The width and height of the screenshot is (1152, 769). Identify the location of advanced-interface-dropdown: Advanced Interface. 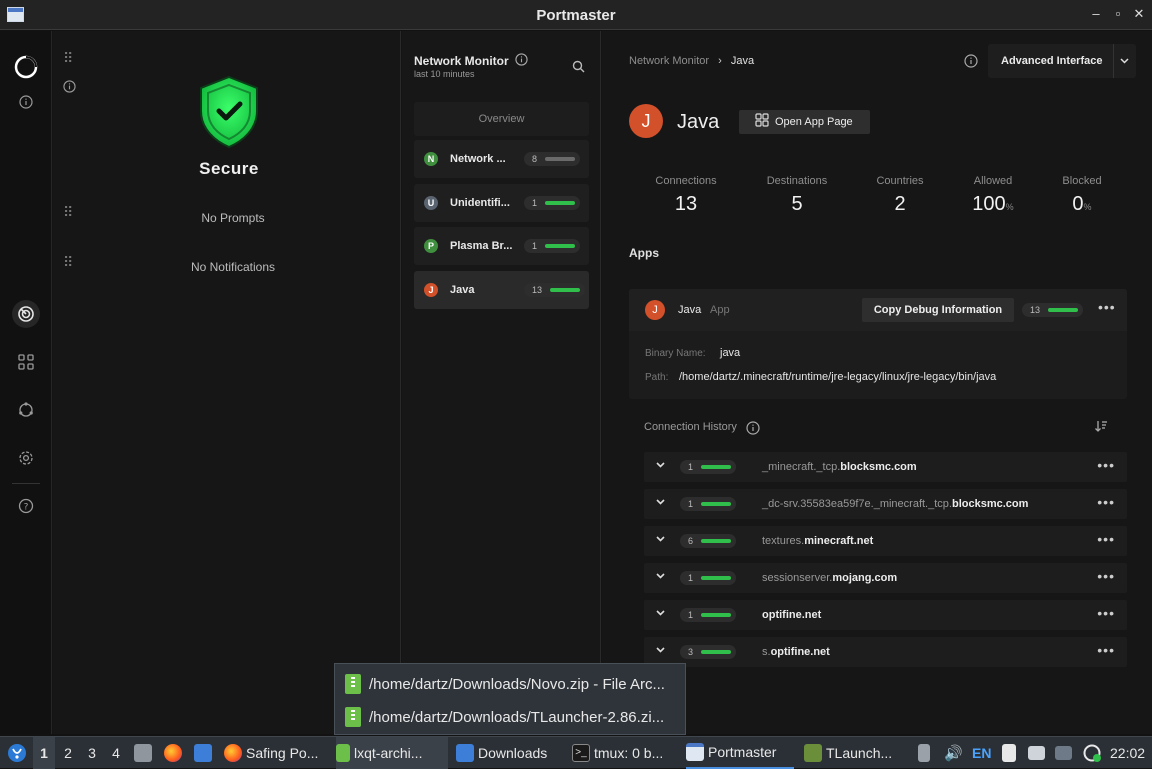
(1062, 61).